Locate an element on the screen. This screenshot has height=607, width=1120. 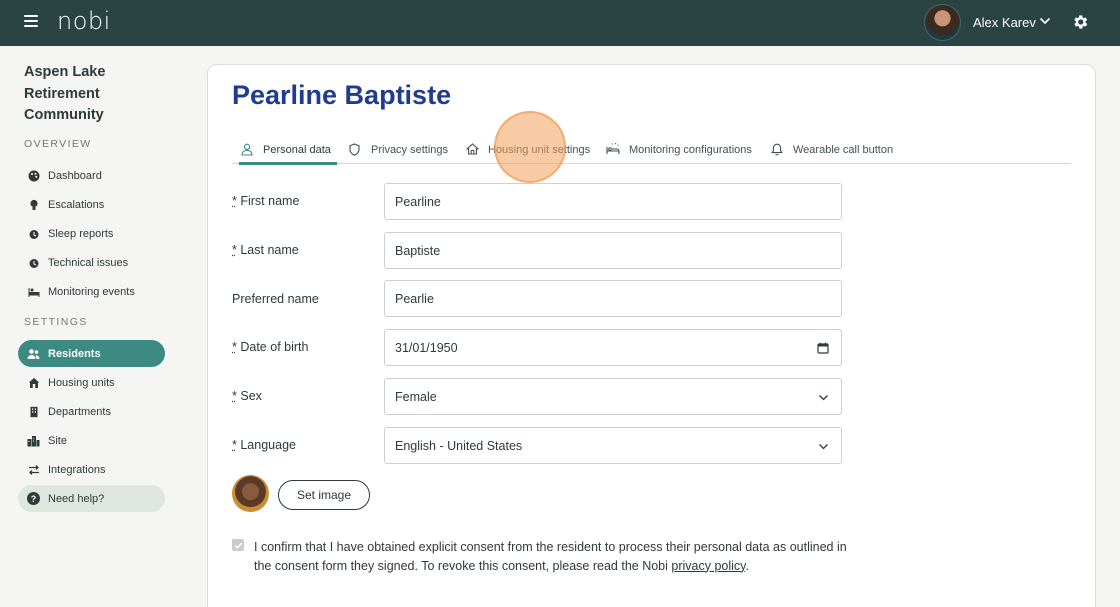
sidebar-item-residents: Residents is located at coordinates (91, 353).